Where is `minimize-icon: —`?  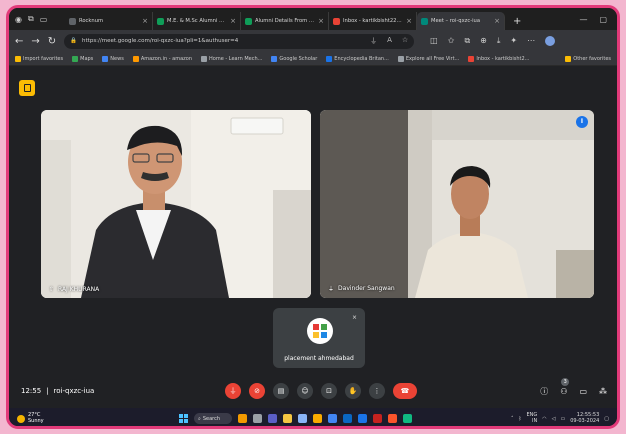 minimize-icon: — is located at coordinates (583, 19).